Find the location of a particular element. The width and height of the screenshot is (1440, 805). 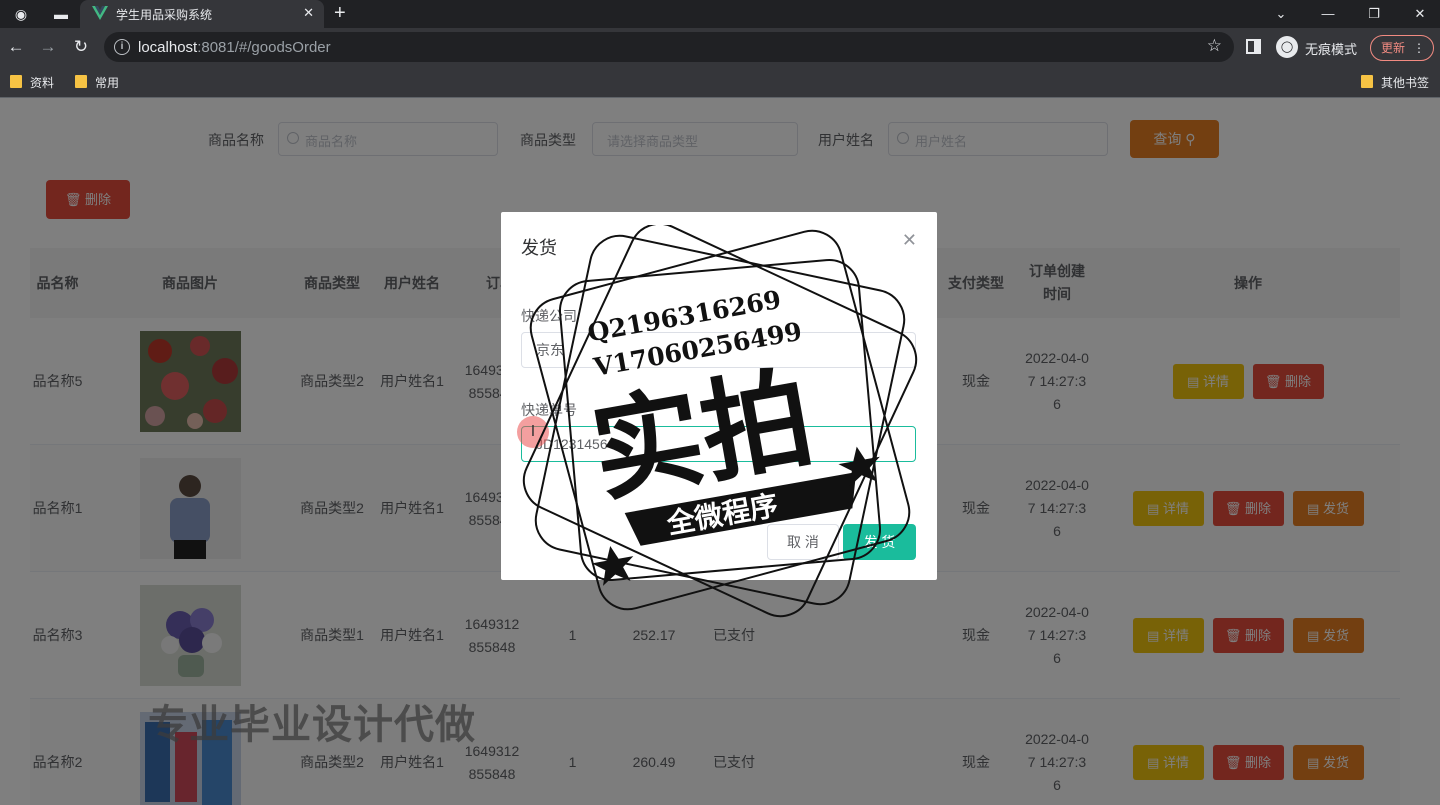

cancel-button: 取 消 is located at coordinates (803, 542).